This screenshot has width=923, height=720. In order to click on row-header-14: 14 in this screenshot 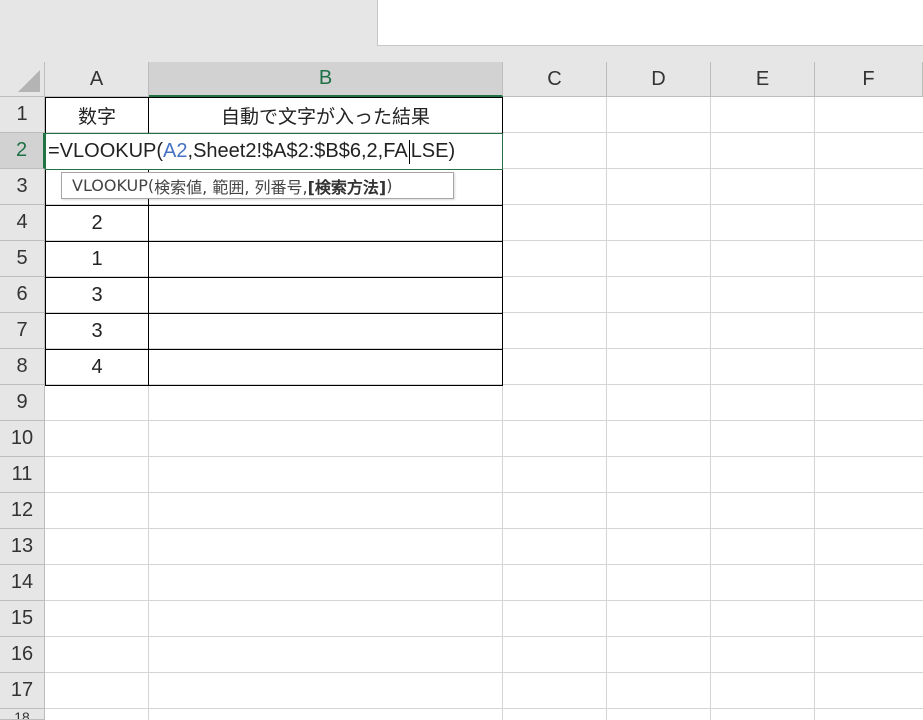, I will do `click(22, 583)`.